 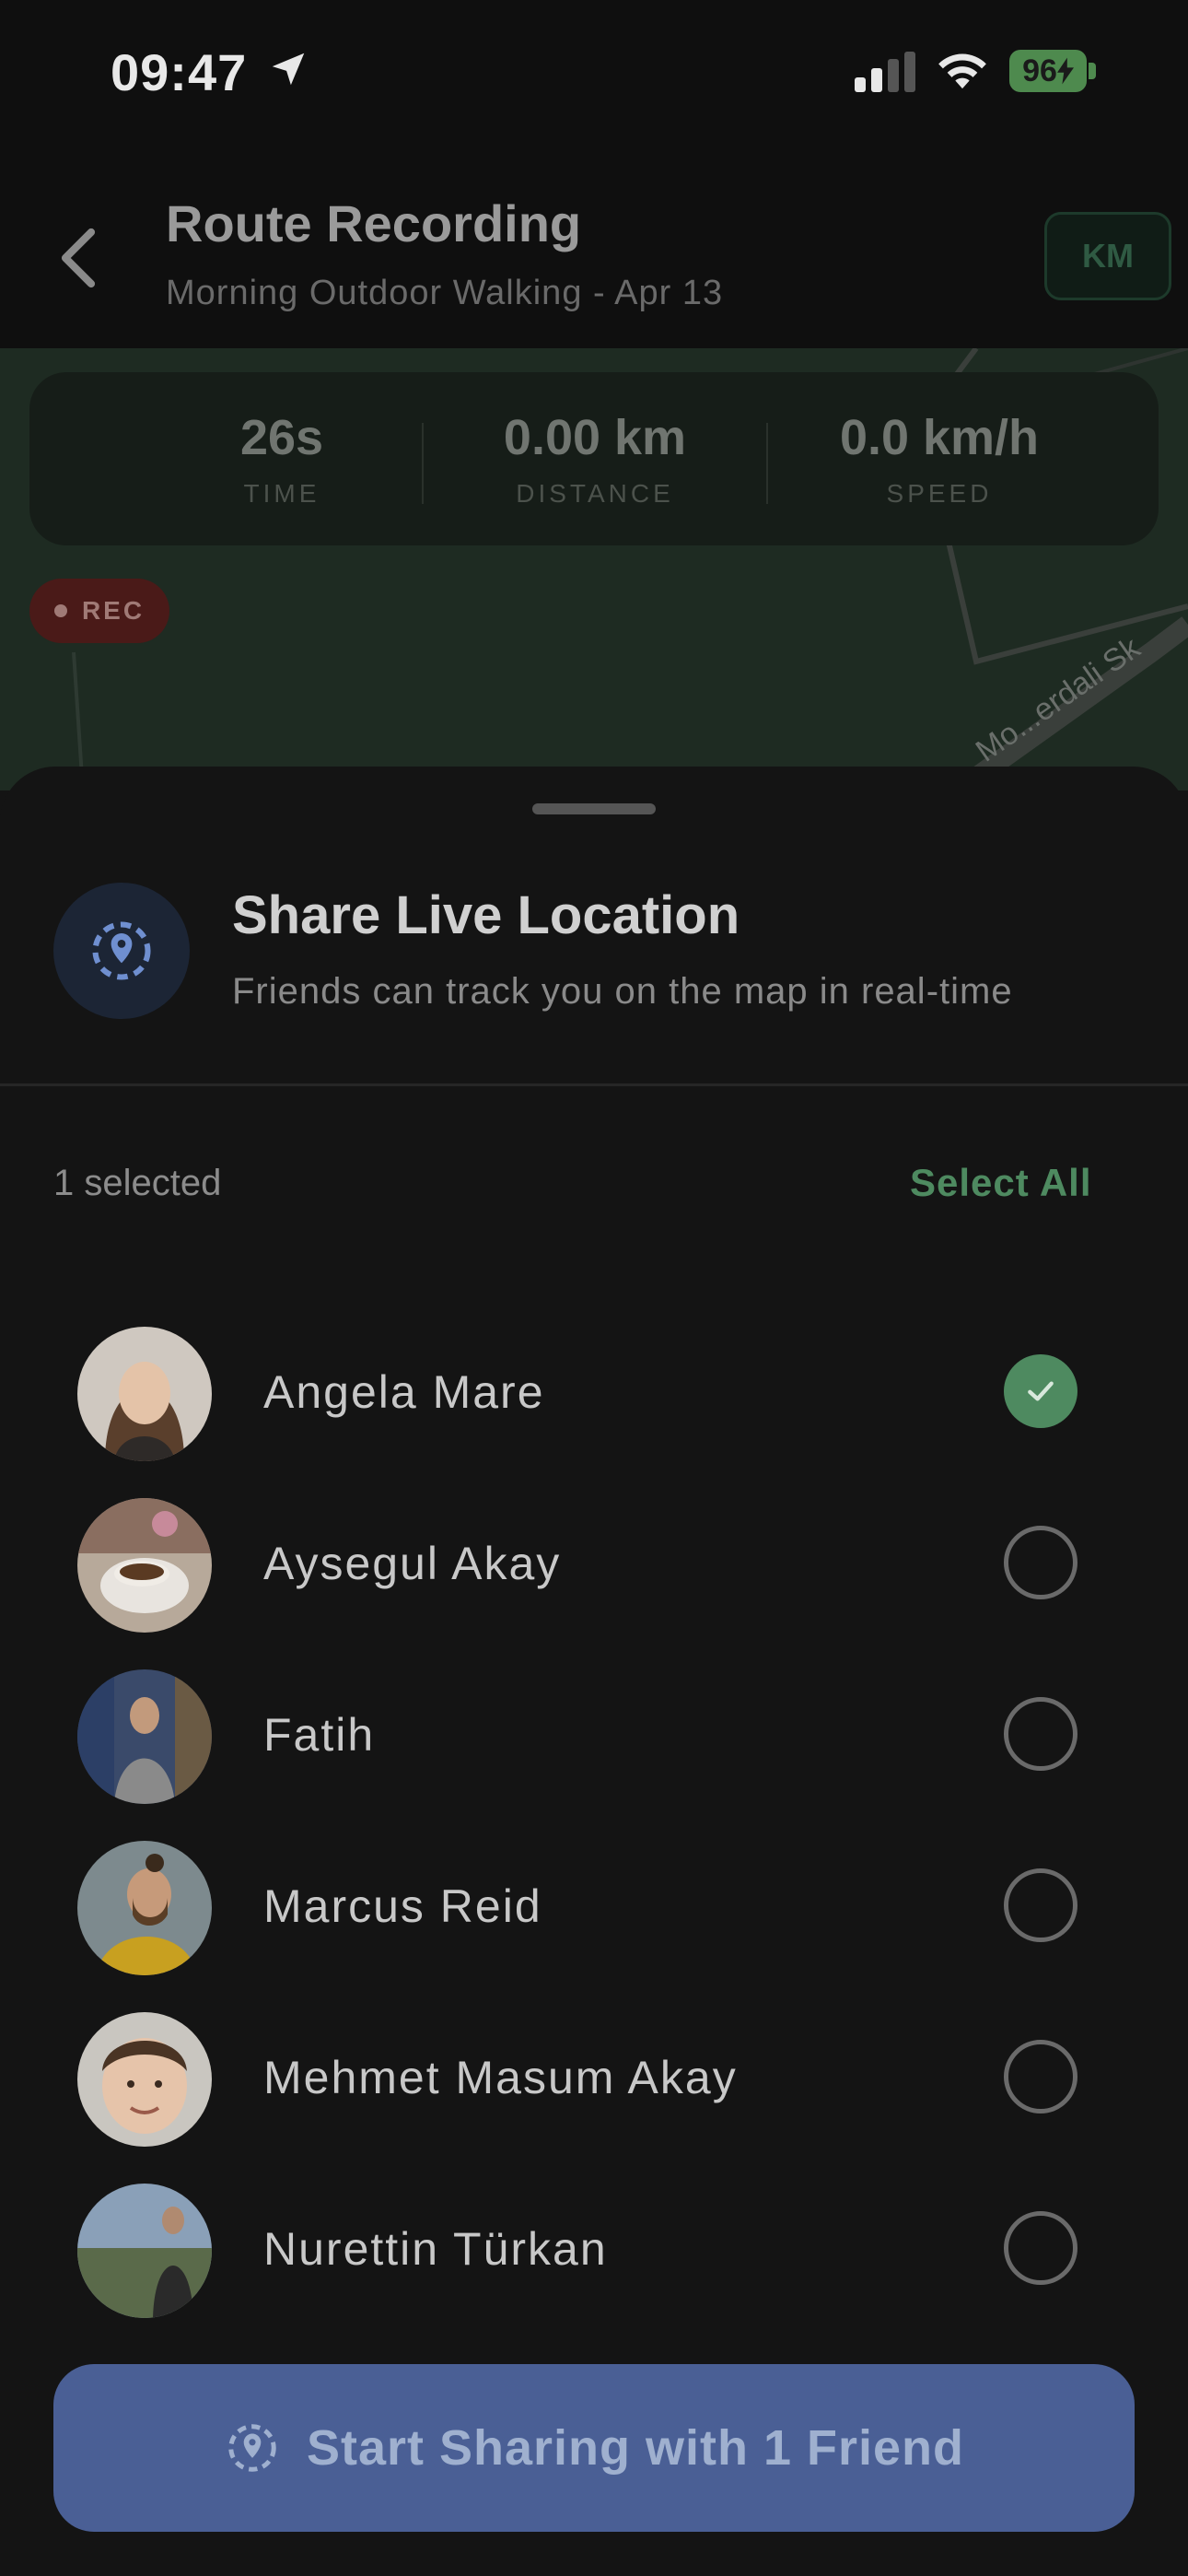 I want to click on stat-time: 26s TIME, so click(x=282, y=459).